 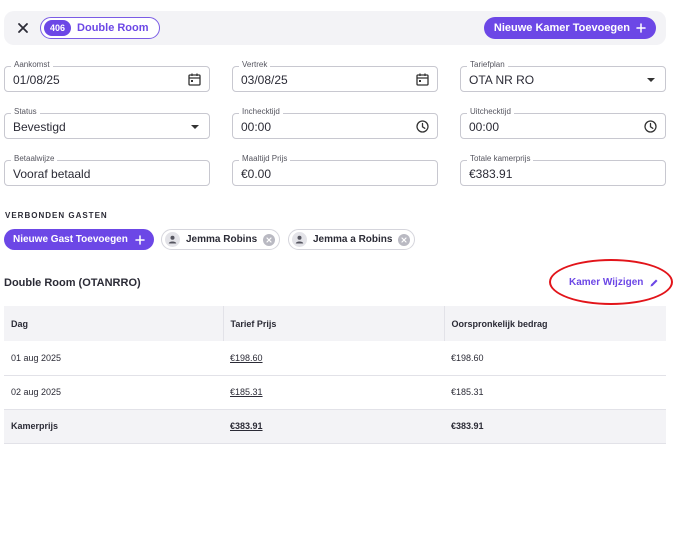 I want to click on table-row: 01 aug 2025 €198.60 €198.60, so click(x=335, y=358).